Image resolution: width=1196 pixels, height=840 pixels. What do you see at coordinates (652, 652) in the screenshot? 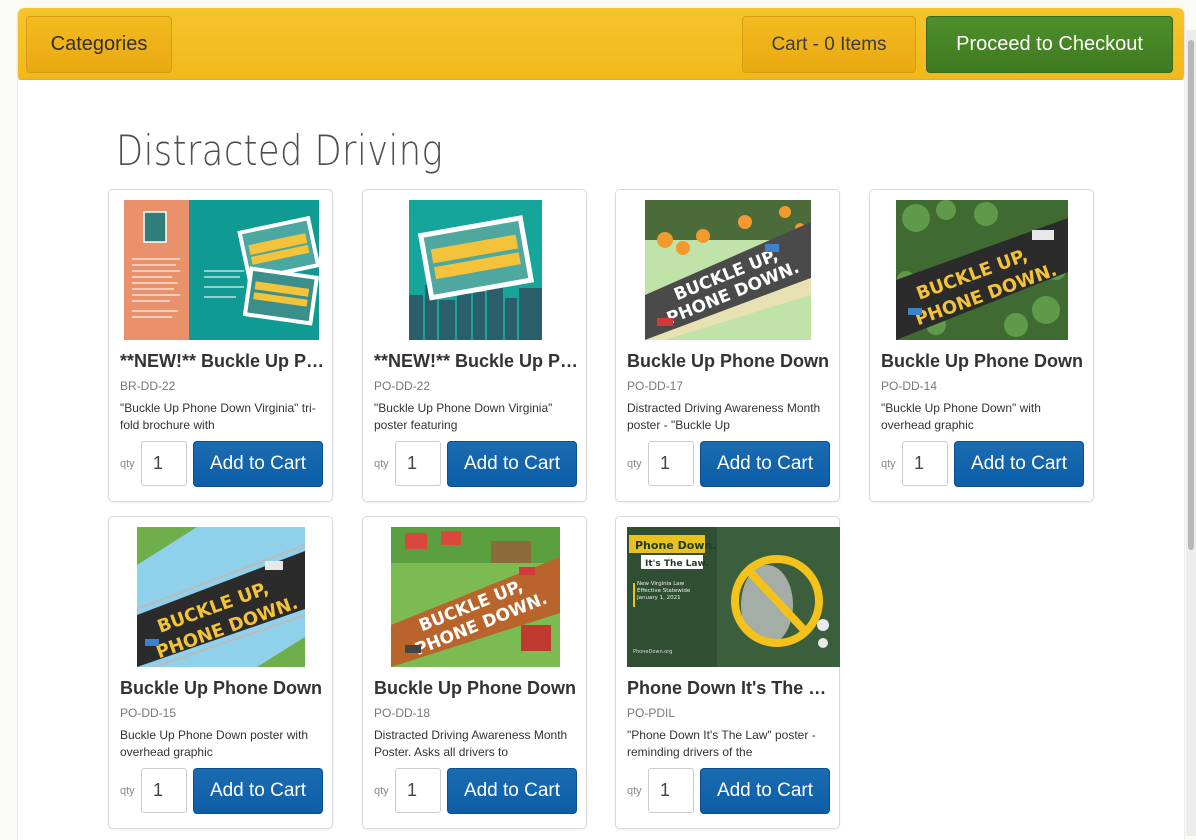
I see `artwork-text: PhoneDown.org` at bounding box center [652, 652].